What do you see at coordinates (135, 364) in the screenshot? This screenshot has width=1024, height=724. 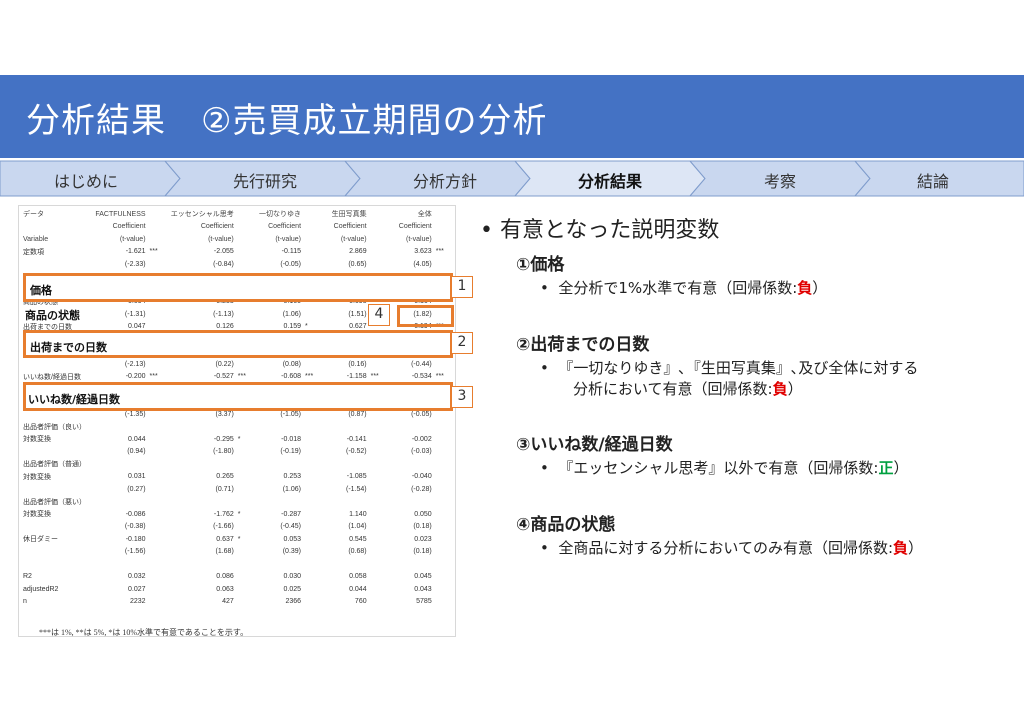 I see `coefficient-cell: (-2.13)` at bounding box center [135, 364].